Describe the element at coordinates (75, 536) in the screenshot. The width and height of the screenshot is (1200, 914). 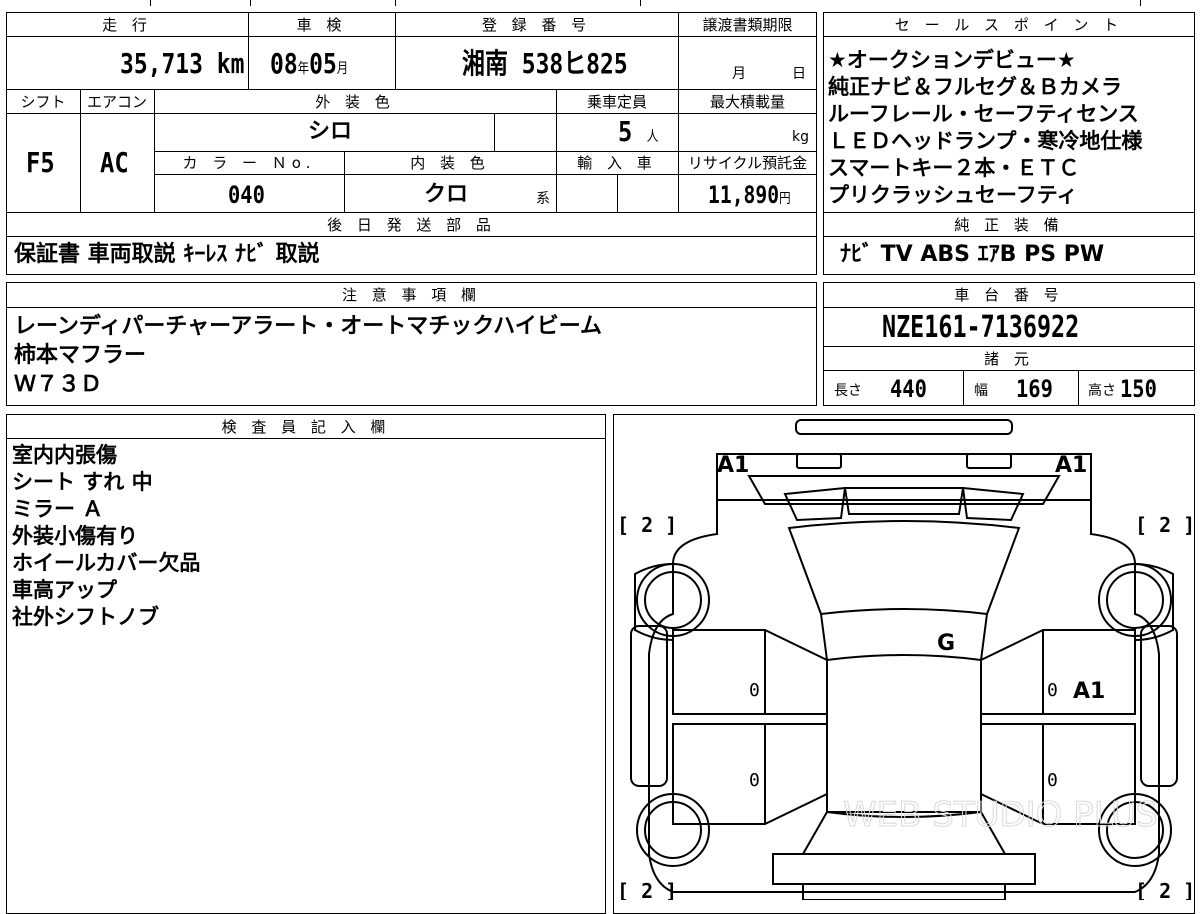
I see `inspector-line: 外装小傷有り` at that location.